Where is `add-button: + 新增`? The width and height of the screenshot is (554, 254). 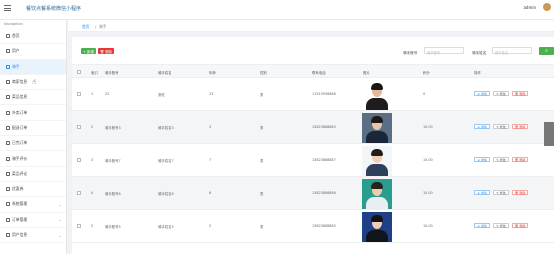
add-button: + 新增 is located at coordinates (88, 51).